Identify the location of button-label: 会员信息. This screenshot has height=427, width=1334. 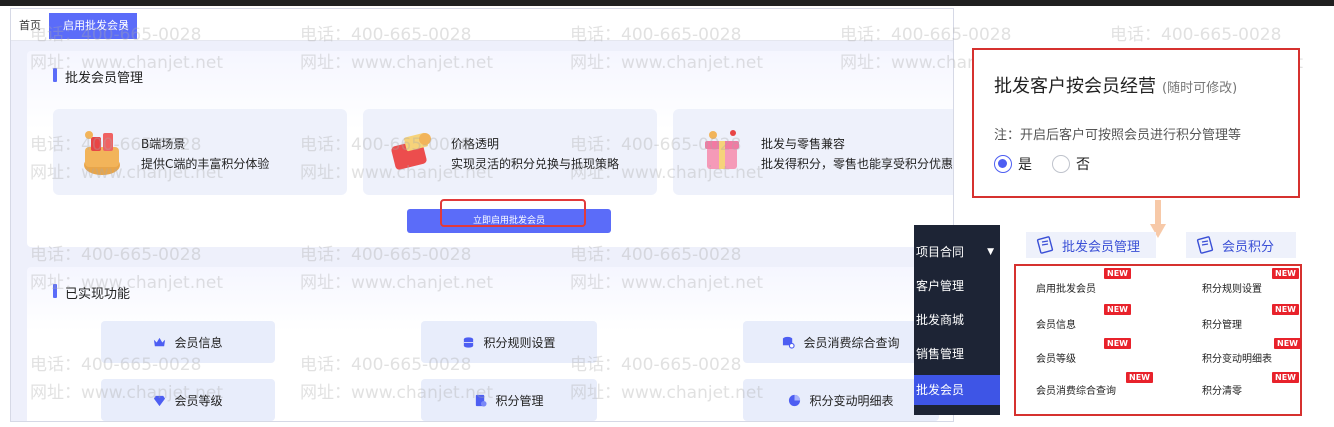
(198, 342).